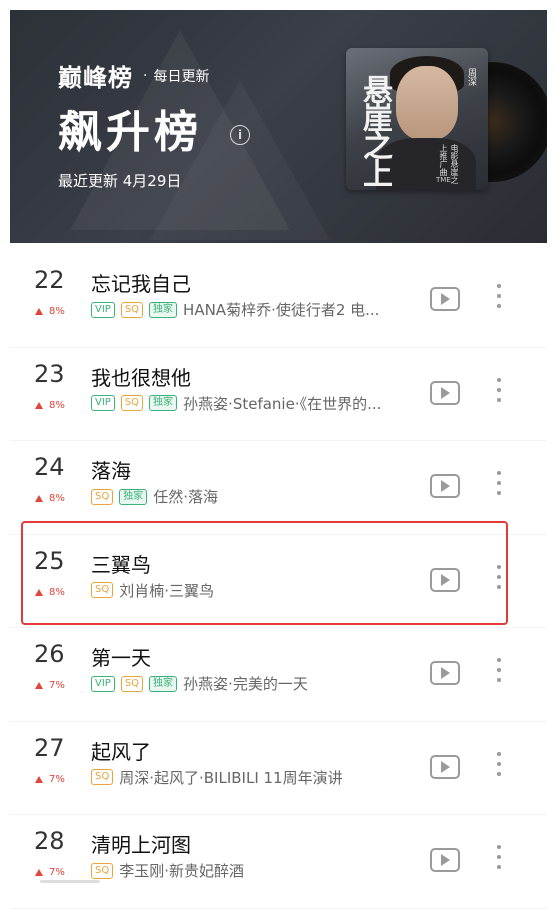 The image size is (558, 909). What do you see at coordinates (121, 658) in the screenshot?
I see `song-title: 第一天` at bounding box center [121, 658].